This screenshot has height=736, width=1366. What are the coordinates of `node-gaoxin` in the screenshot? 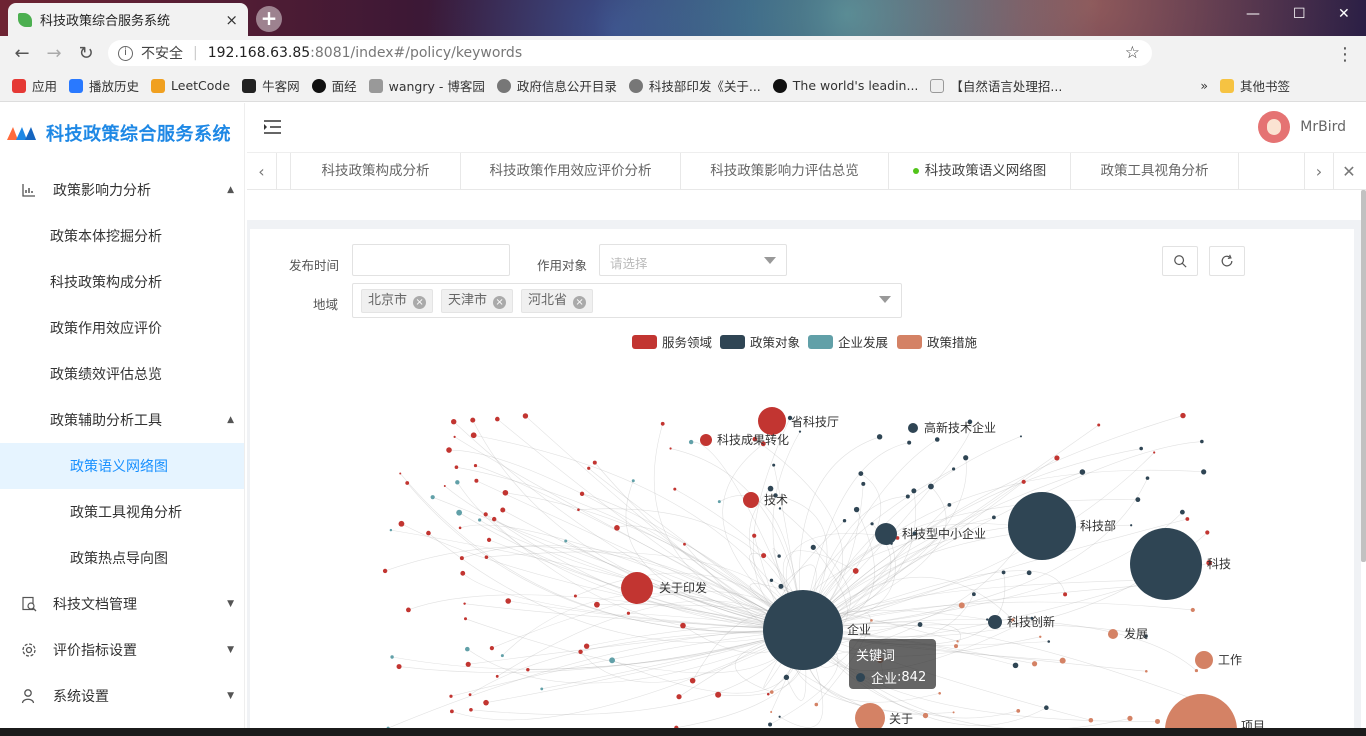 It's located at (913, 428).